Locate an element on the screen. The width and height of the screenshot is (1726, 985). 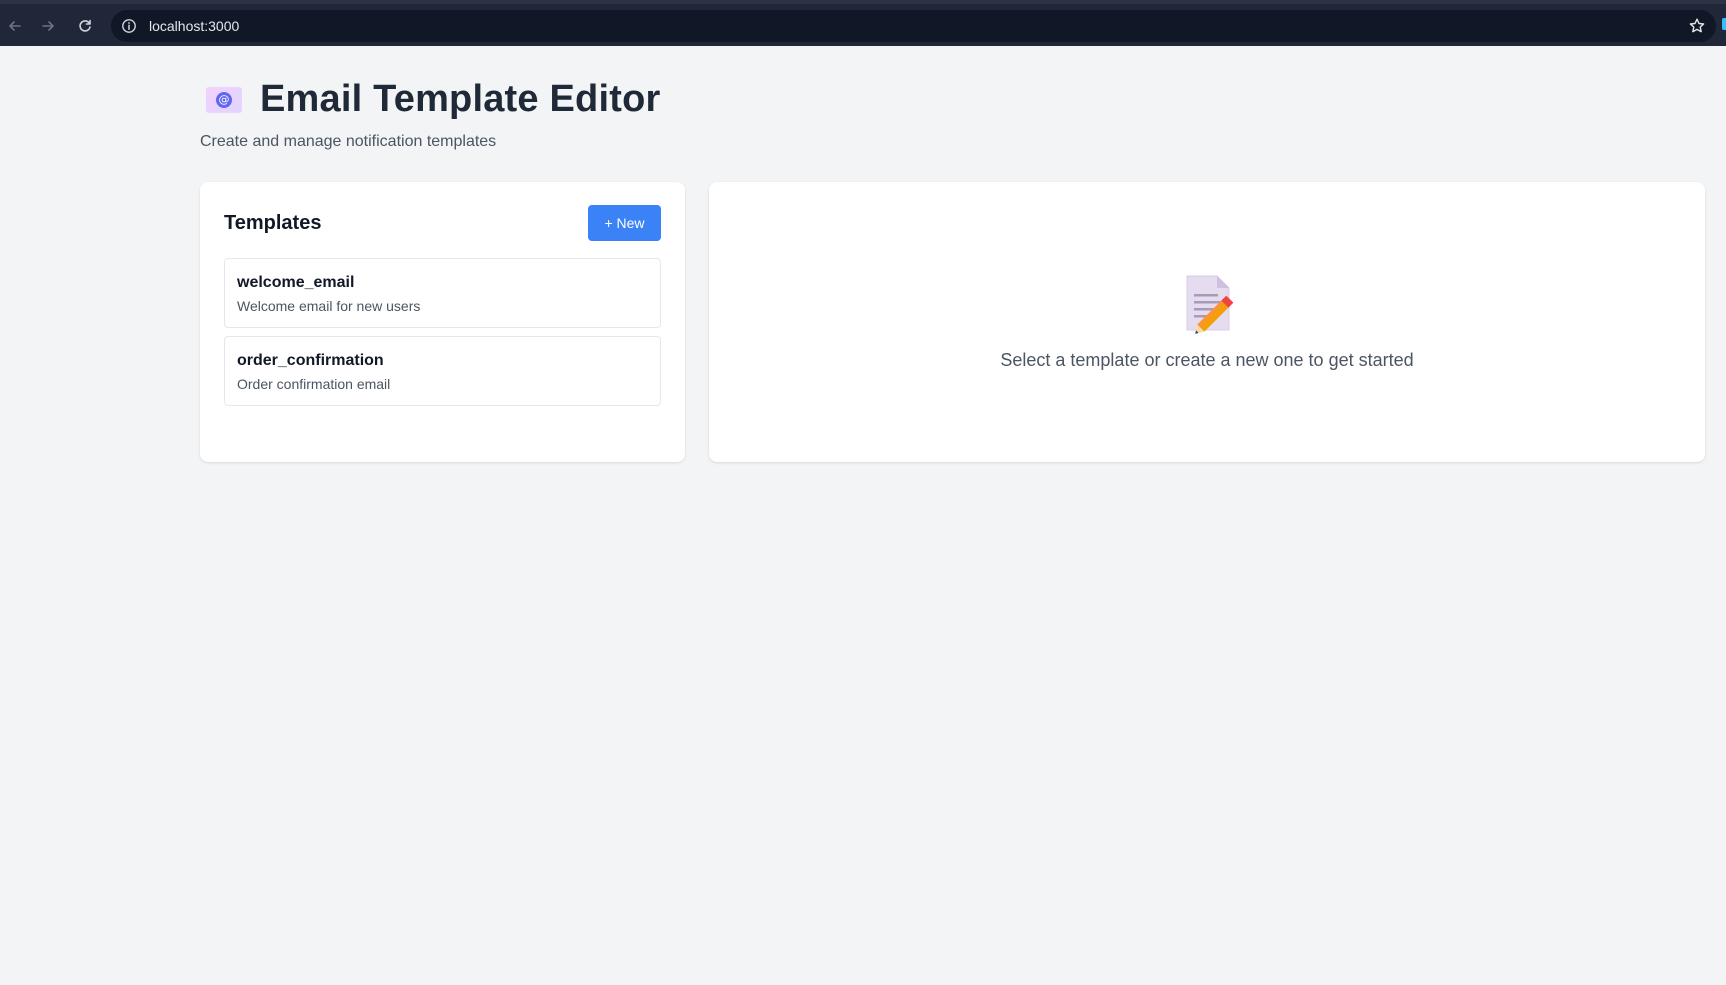
template-name: order_confirmation is located at coordinates (310, 360).